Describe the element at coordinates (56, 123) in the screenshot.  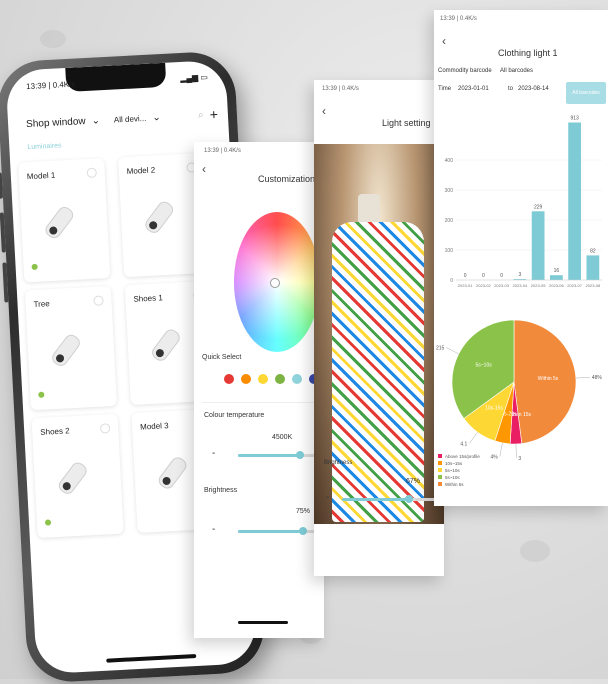
I see `store-selector: Shop window` at that location.